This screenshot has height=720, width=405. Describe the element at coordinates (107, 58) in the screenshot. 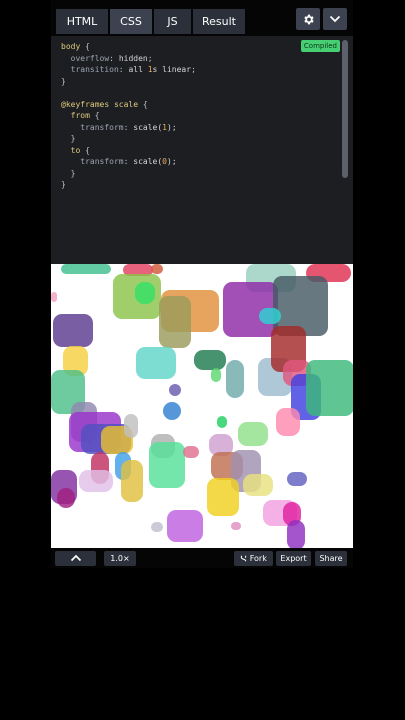

I see `code-line: overflow: hidden;` at that location.